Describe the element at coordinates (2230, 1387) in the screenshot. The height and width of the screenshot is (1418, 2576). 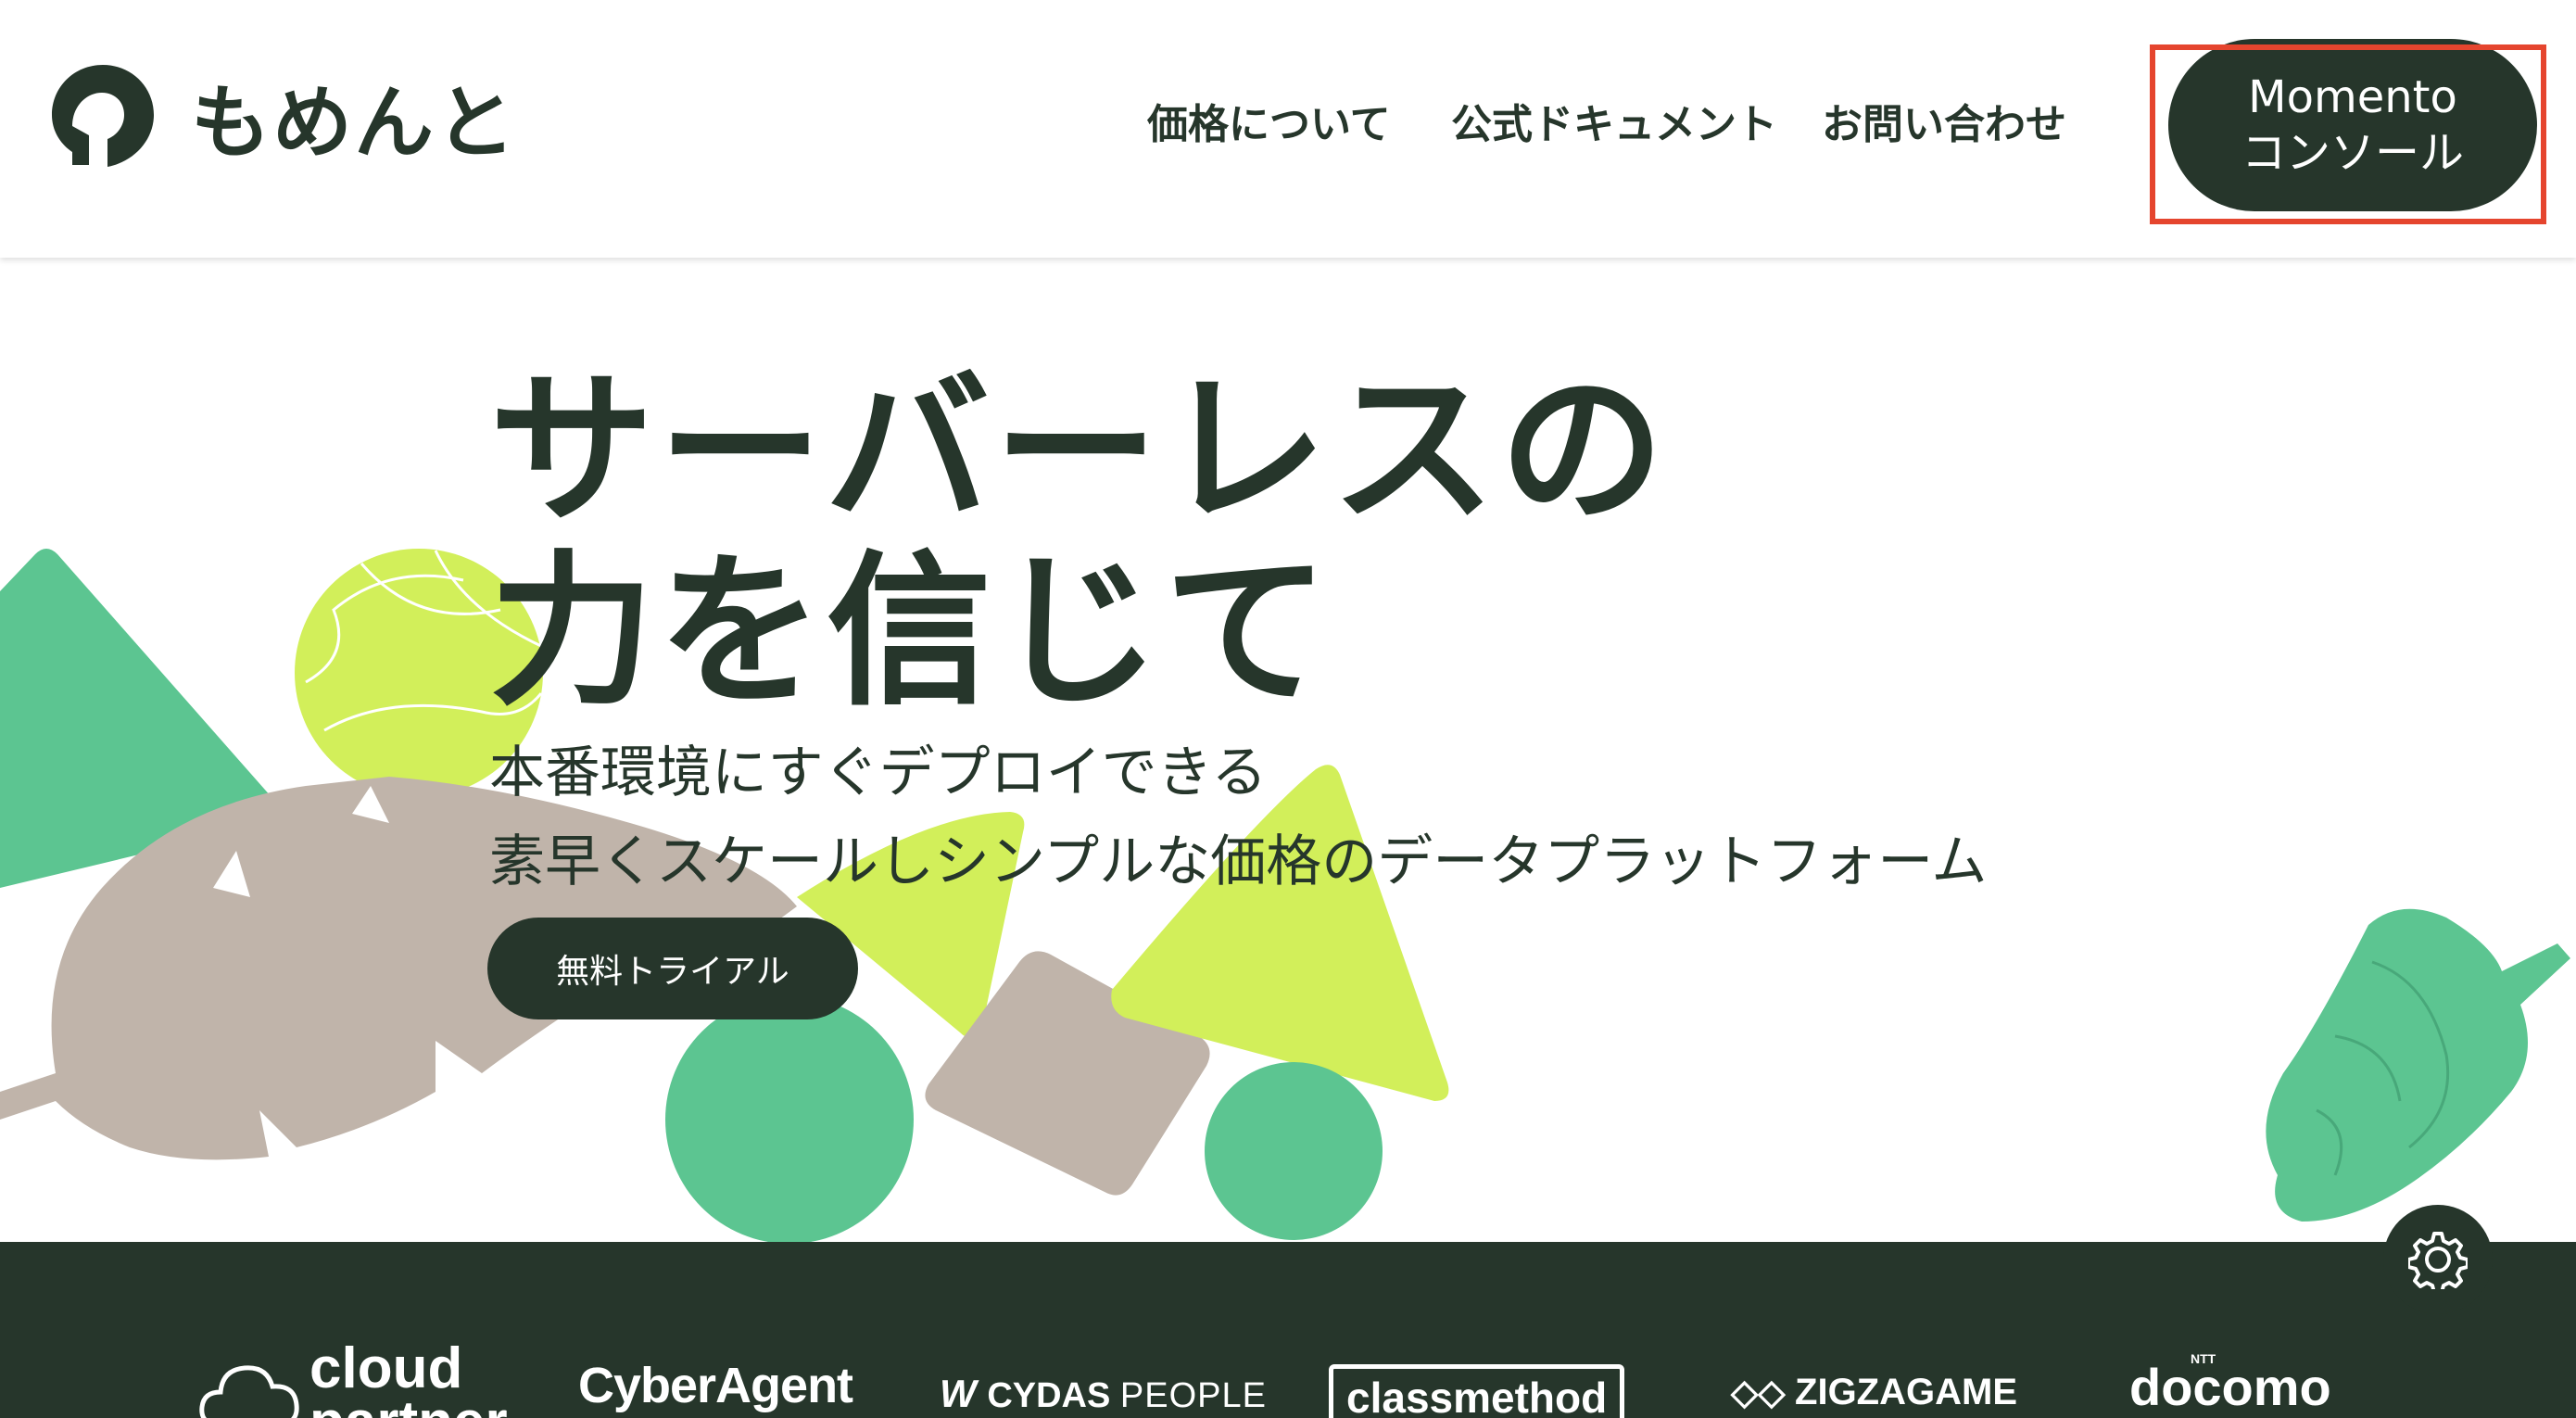
I see `partner-docomo-name: docomo` at that location.